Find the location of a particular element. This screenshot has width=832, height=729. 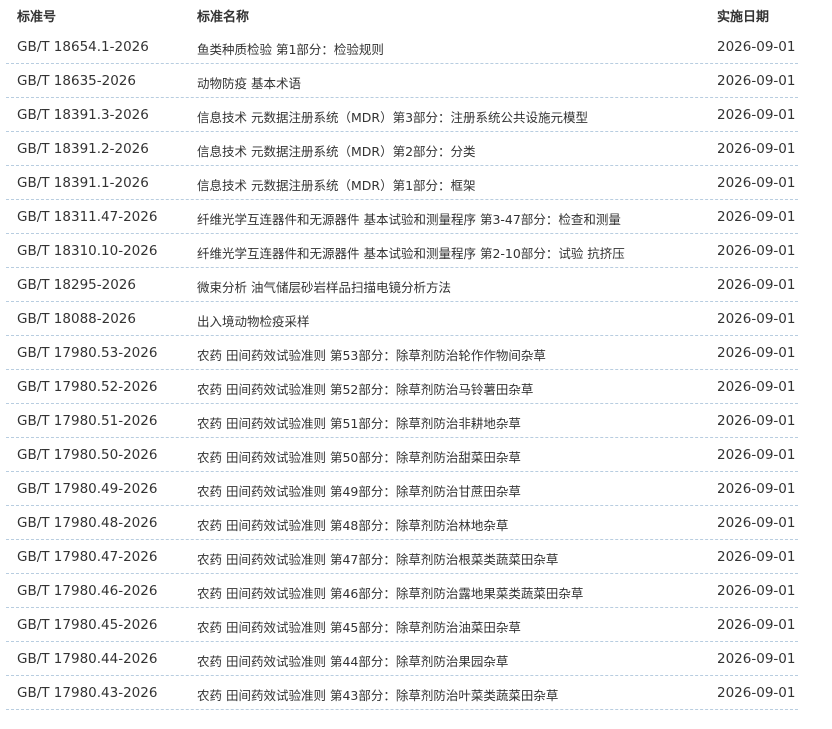

standard-name-link: 信息技术 元数据注册系统（MDR）第1部分：框架 is located at coordinates (336, 184).